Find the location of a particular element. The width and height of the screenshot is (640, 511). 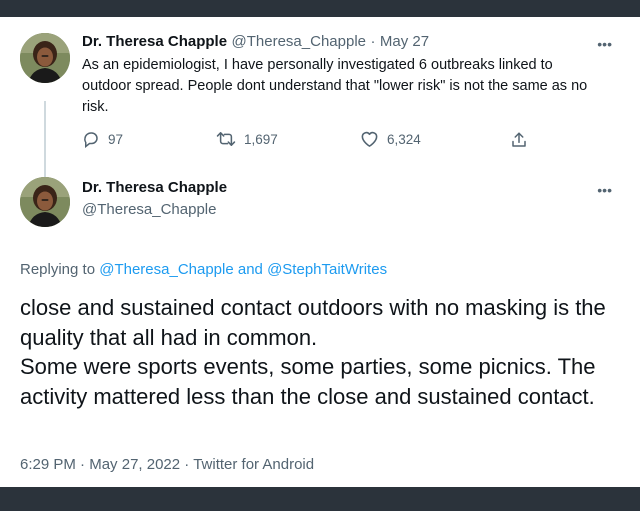

tweet-date: May 27 is located at coordinates (404, 41).